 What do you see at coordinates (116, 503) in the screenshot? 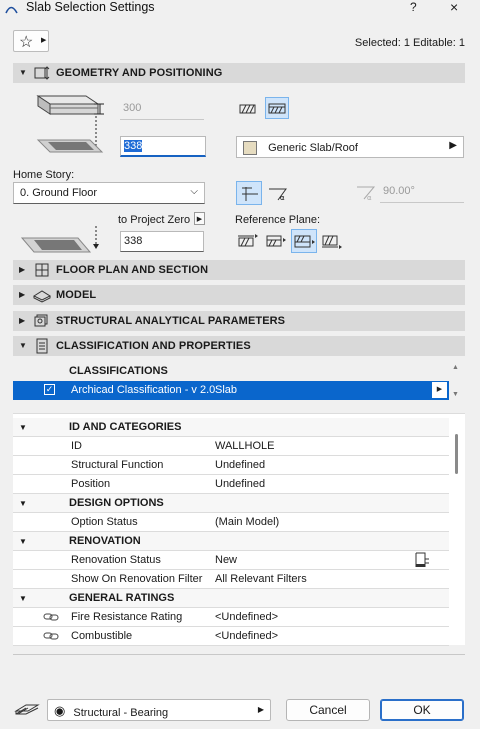
I see `group-title: DESIGN OPTIONS` at bounding box center [116, 503].